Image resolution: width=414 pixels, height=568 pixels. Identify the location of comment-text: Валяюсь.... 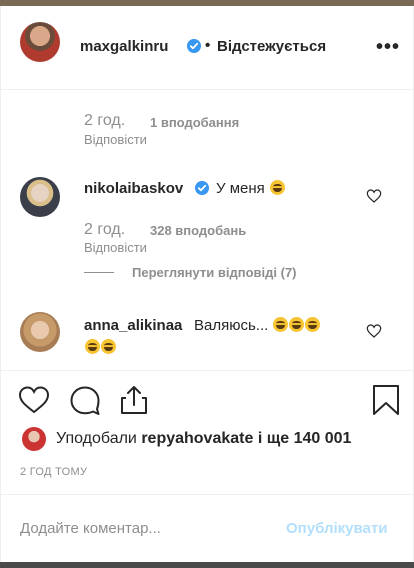
(257, 325).